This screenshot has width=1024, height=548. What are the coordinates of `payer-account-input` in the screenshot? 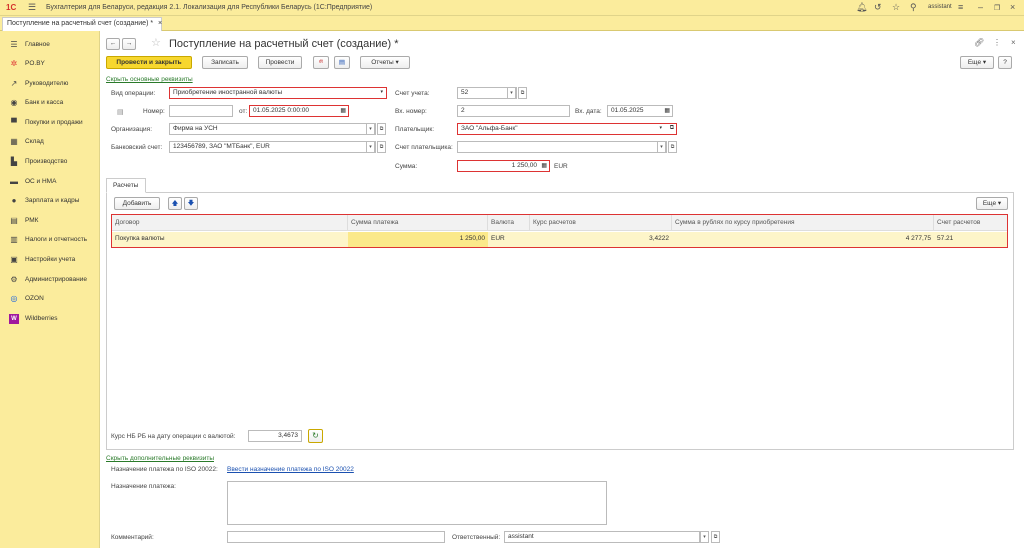 It's located at (562, 147).